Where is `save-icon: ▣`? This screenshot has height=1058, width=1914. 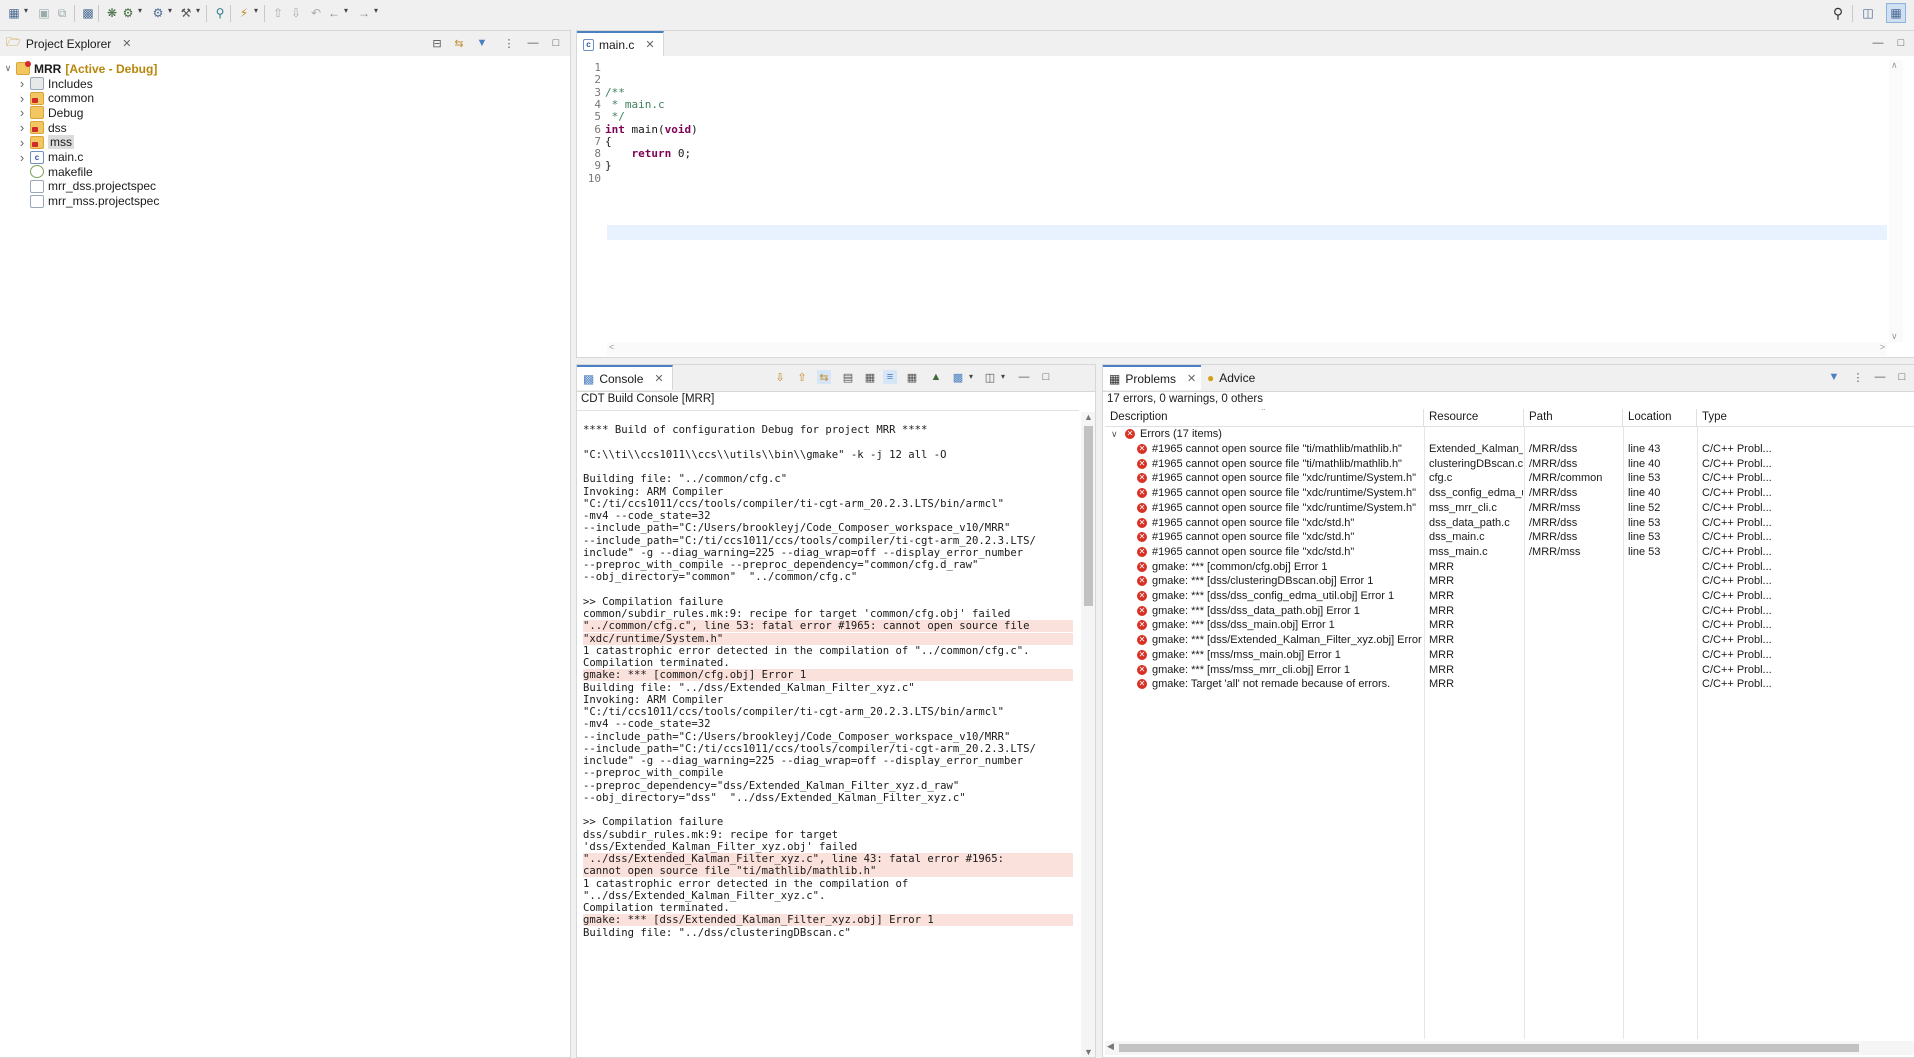
save-icon: ▣ is located at coordinates (44, 13).